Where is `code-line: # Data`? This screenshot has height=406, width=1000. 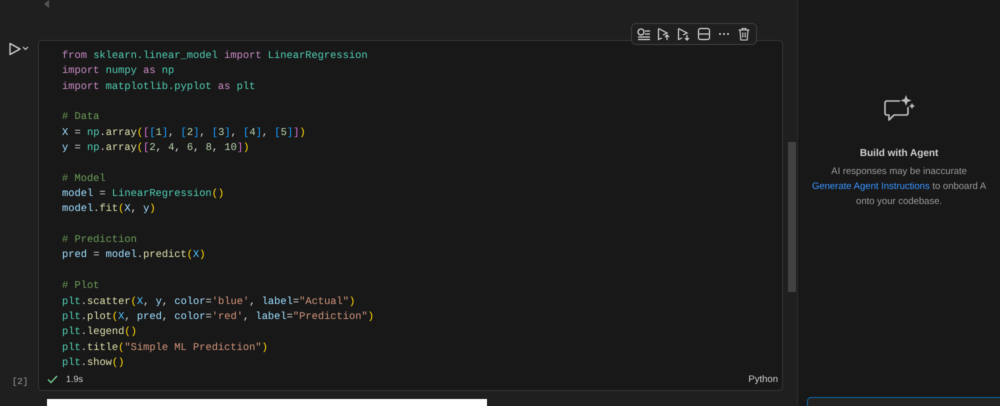 code-line: # Data is located at coordinates (81, 117).